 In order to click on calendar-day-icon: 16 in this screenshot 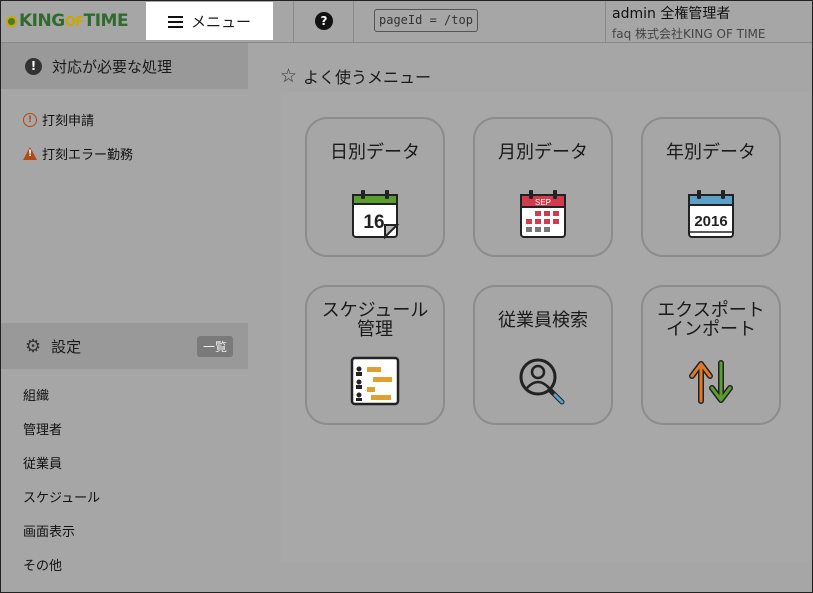, I will do `click(376, 215)`.